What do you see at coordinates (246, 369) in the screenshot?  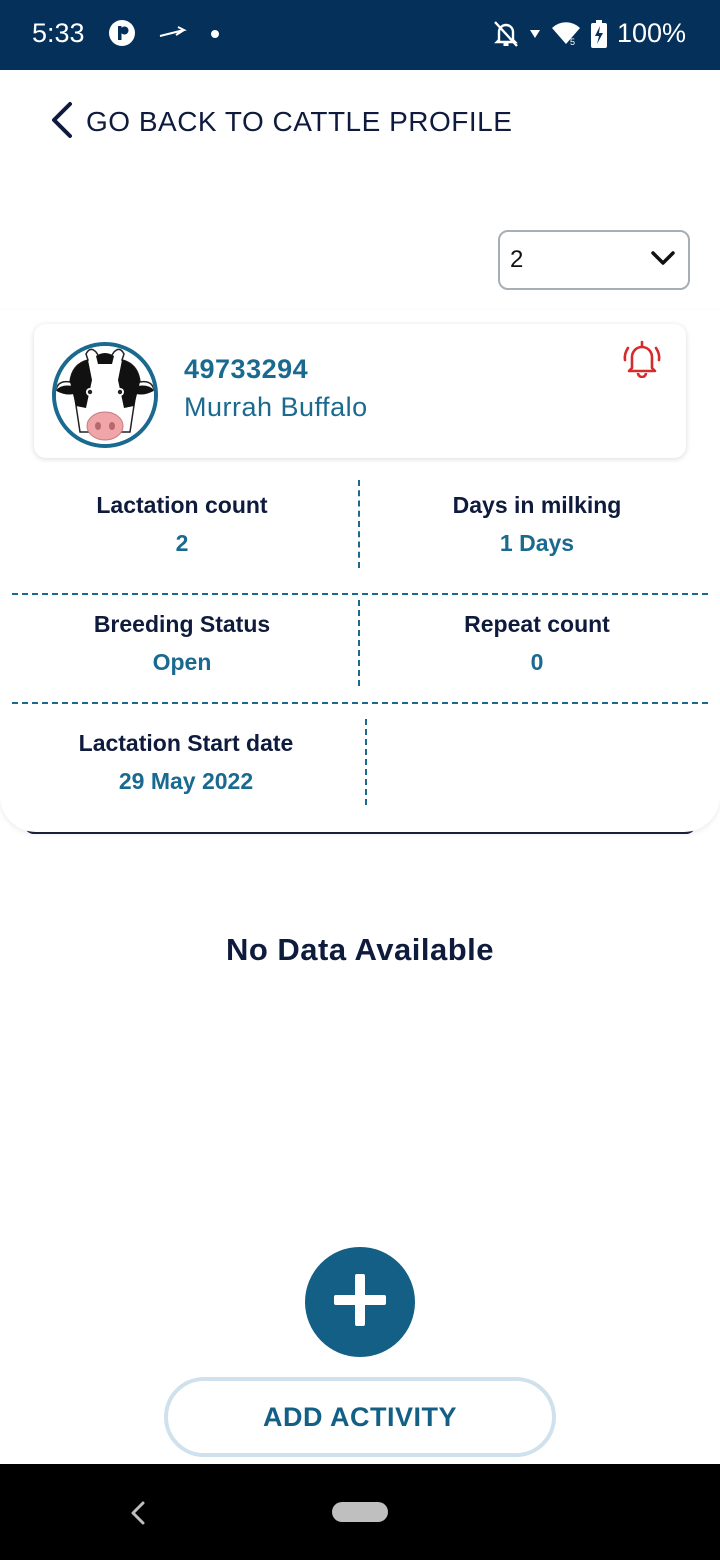 I see `cattle-id: 49733294` at bounding box center [246, 369].